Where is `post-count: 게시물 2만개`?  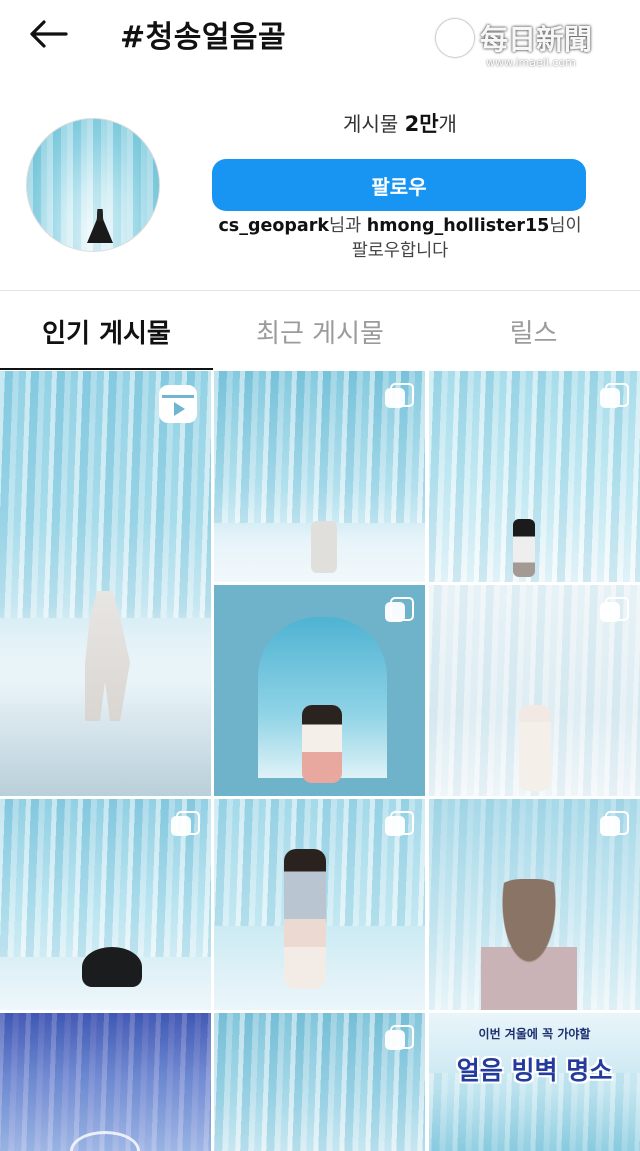 post-count: 게시물 2만개 is located at coordinates (400, 123).